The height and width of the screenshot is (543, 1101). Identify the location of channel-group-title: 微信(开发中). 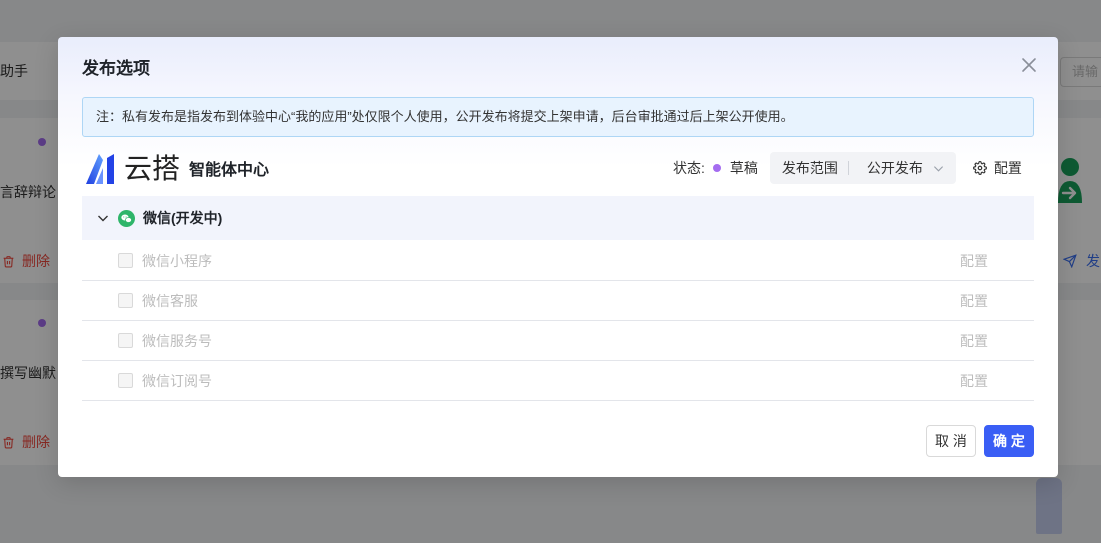
(183, 218).